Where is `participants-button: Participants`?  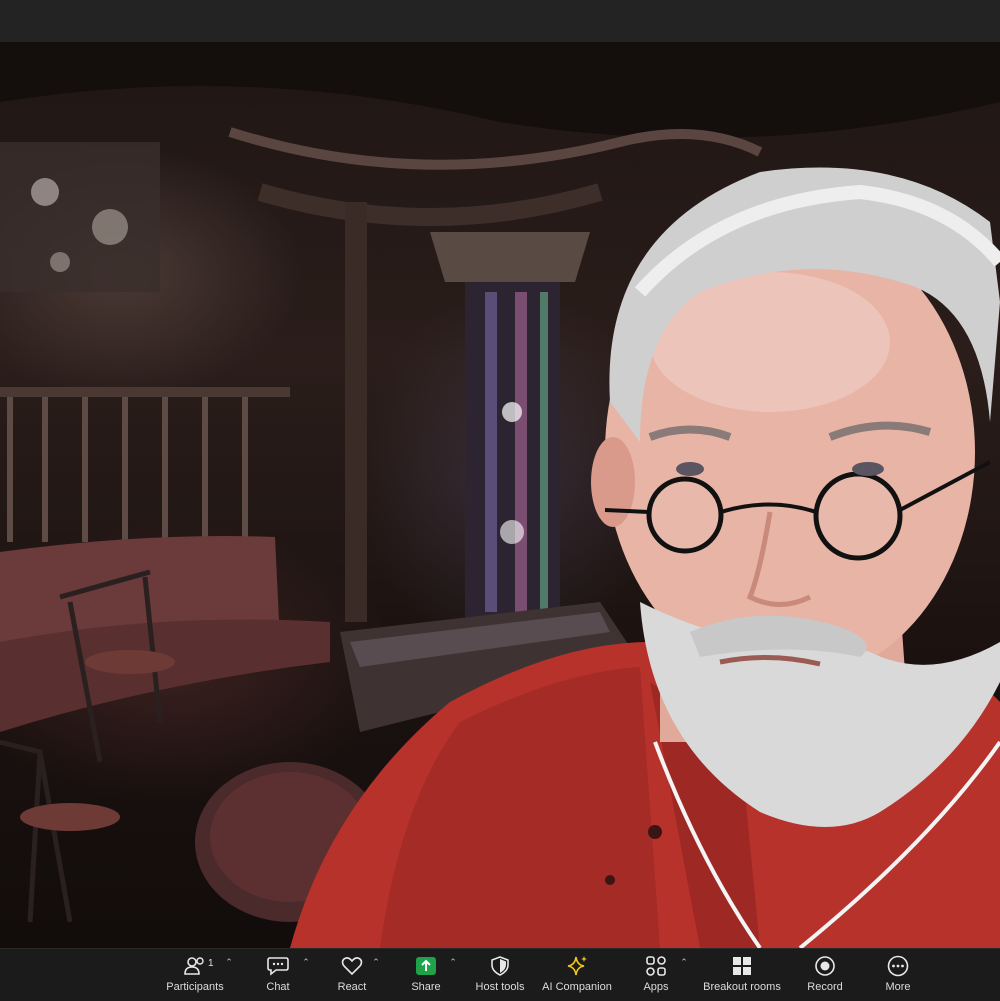 participants-button: Participants is located at coordinates (195, 976).